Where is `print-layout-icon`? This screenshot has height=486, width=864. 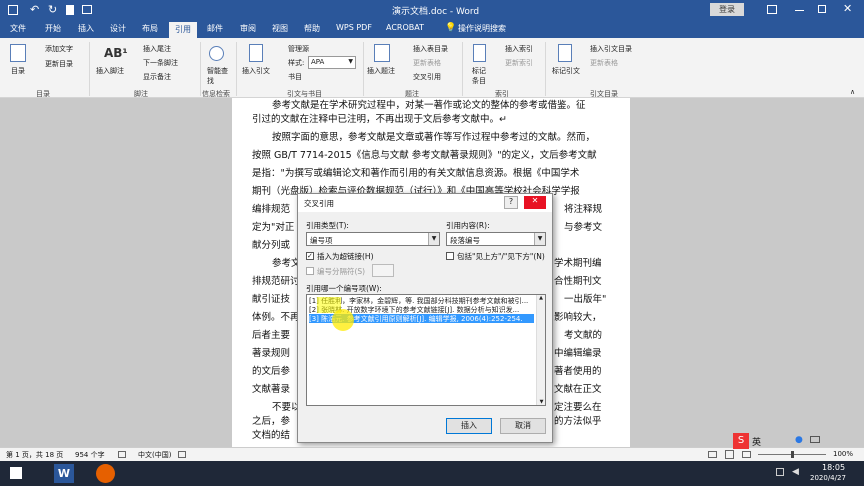 print-layout-icon is located at coordinates (729, 454).